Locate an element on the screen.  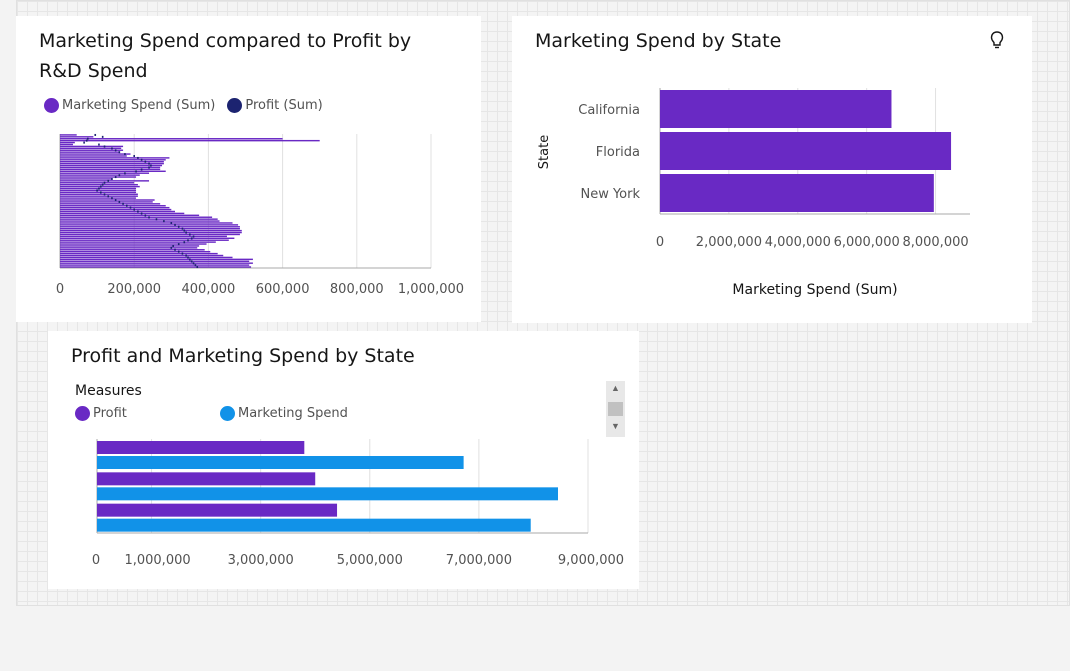
y-tick-label: New York is located at coordinates (610, 194).